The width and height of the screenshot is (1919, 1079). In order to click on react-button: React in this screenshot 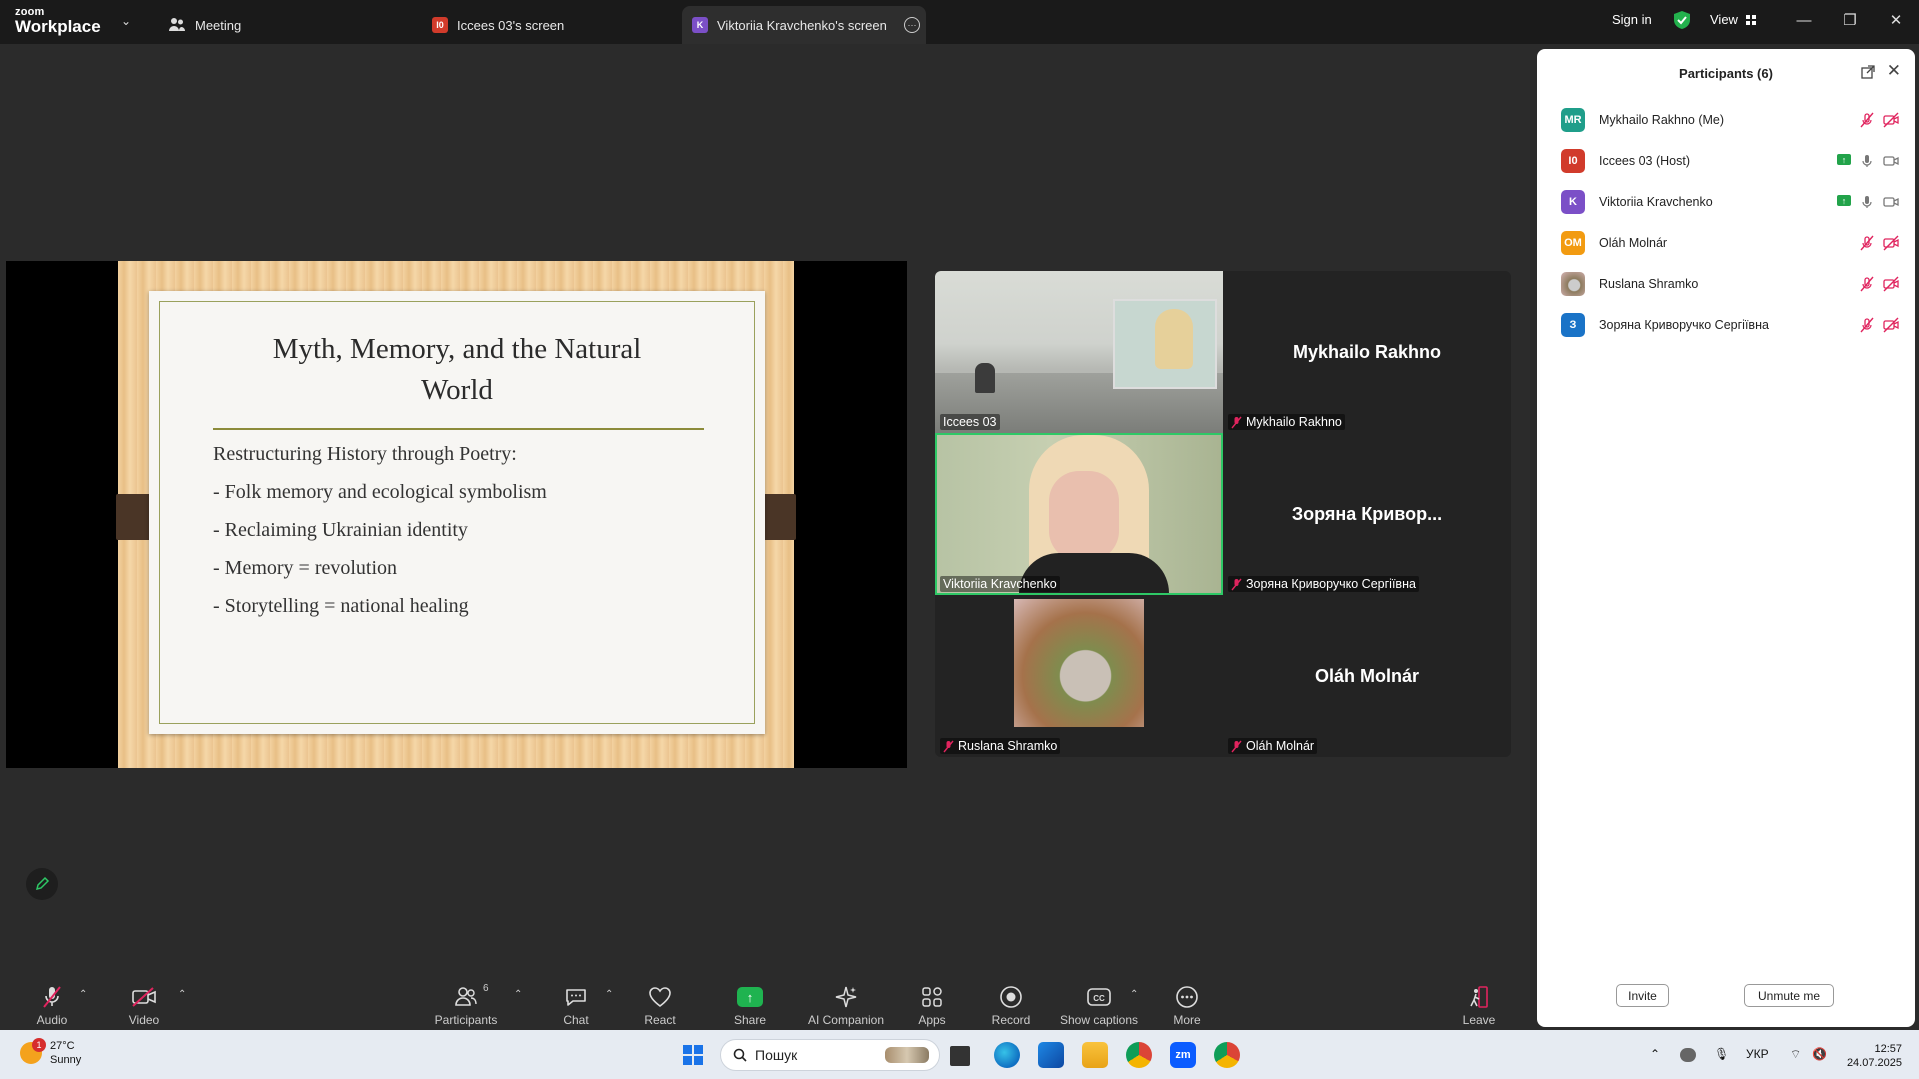, I will do `click(660, 1002)`.